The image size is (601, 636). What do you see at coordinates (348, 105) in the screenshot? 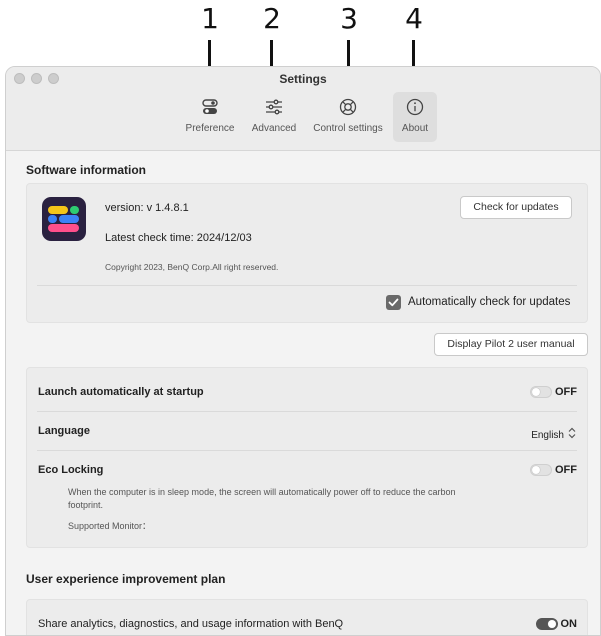
I see `lifebuoy-icon` at bounding box center [348, 105].